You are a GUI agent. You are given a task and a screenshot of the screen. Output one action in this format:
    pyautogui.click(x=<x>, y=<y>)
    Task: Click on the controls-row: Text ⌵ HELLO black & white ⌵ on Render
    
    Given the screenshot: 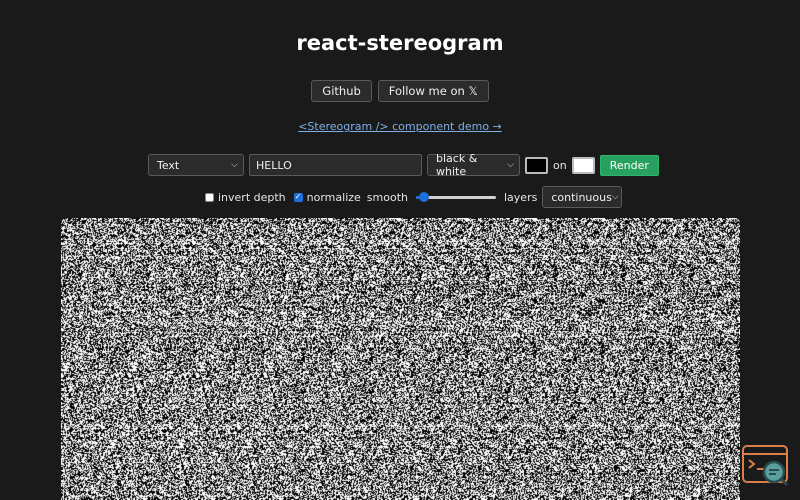 What is the action you would take?
    pyautogui.click(x=403, y=165)
    